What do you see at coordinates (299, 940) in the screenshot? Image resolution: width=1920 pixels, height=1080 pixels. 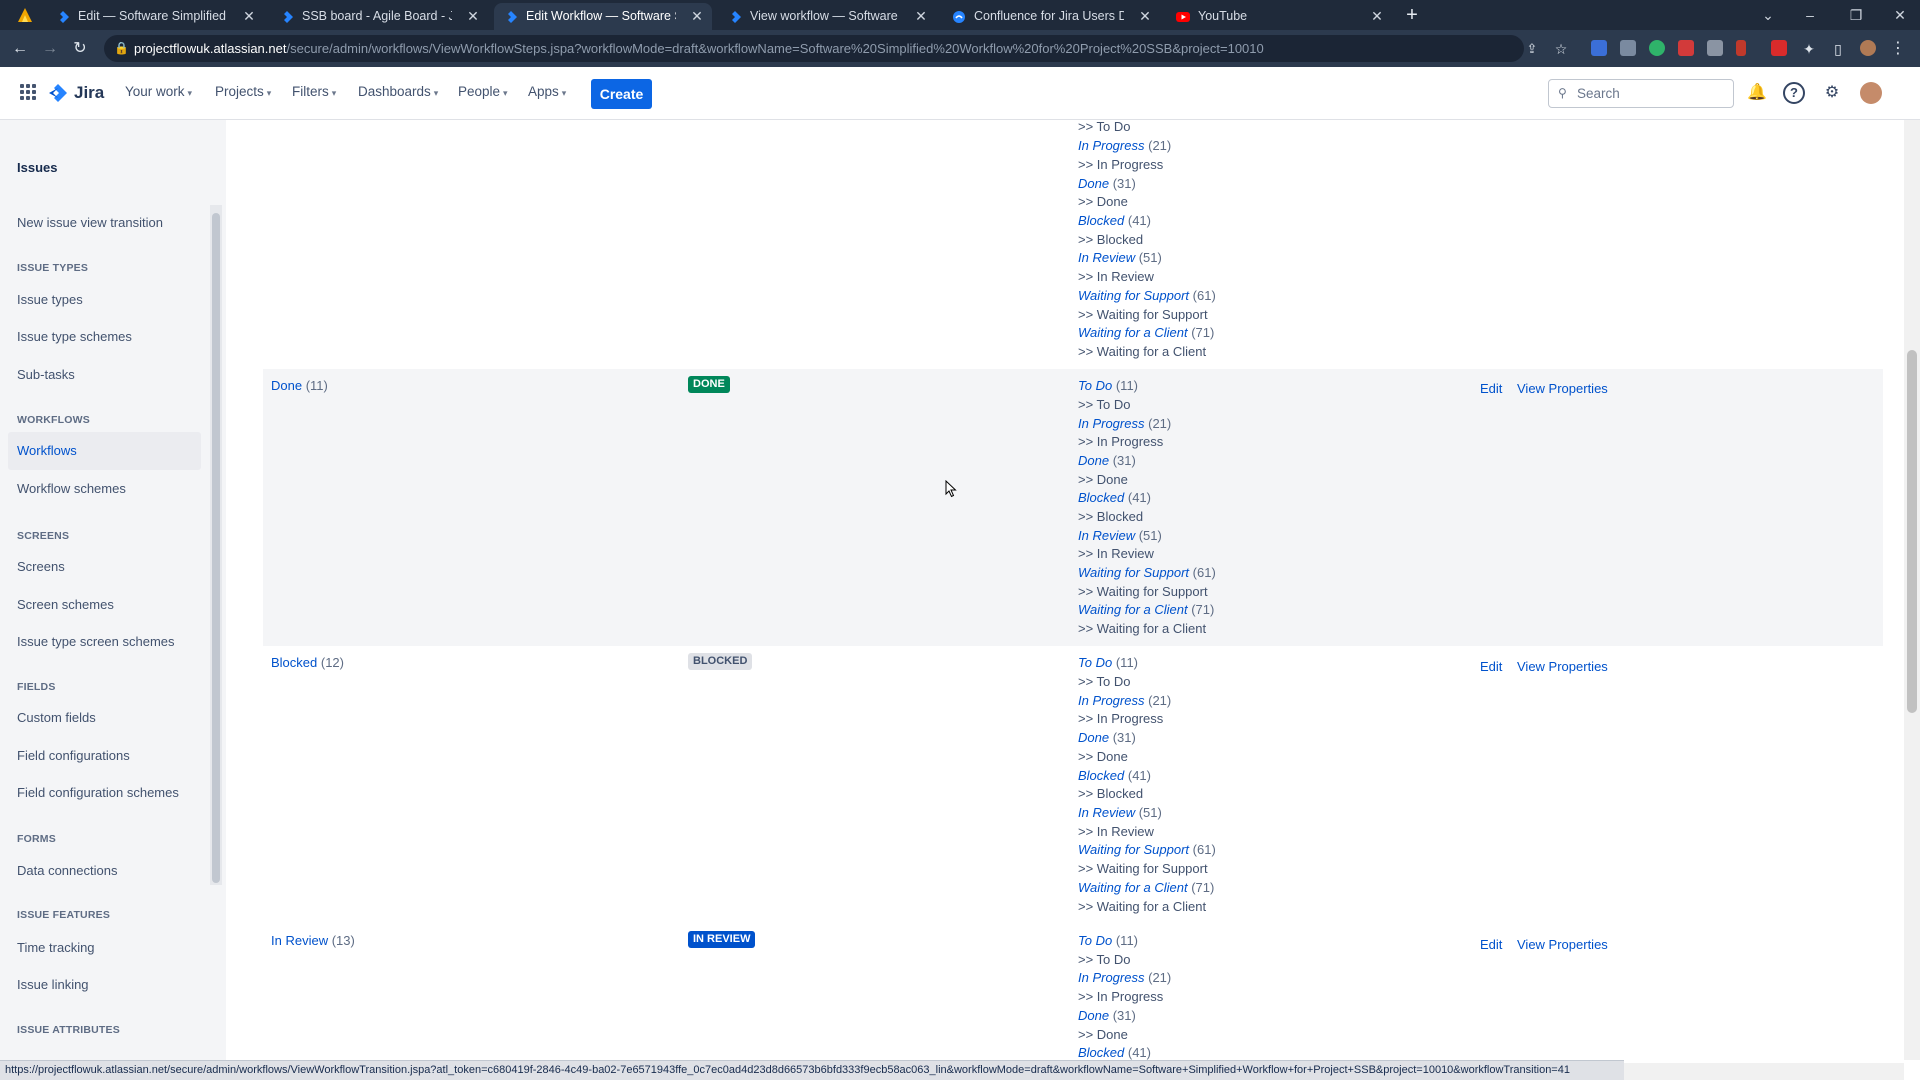 I see `step-name-link: In Review` at bounding box center [299, 940].